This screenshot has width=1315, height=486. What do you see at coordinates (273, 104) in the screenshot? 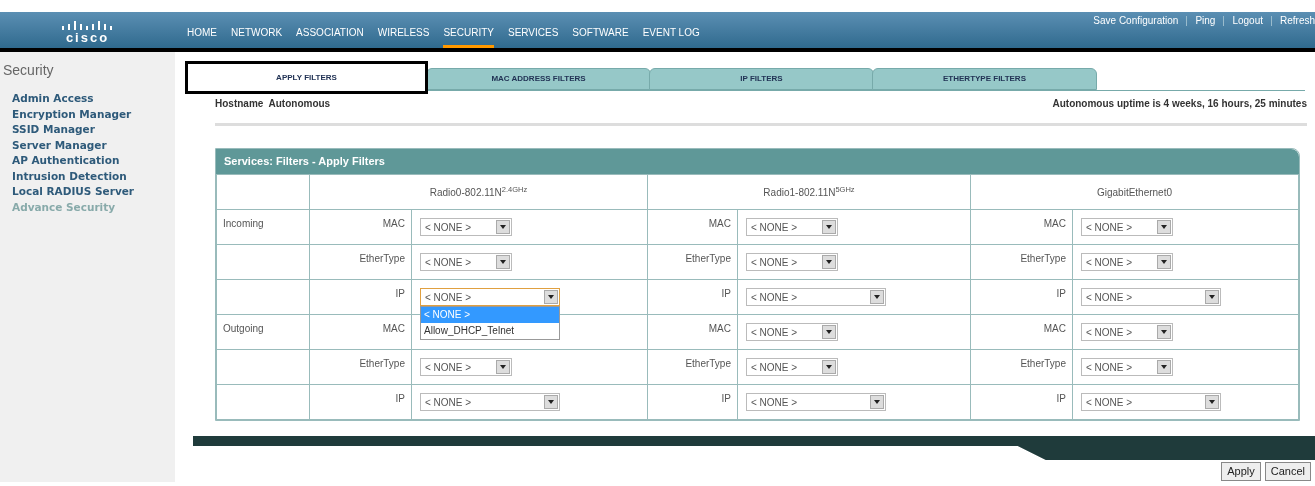
I see `hostname-text: Hostname Autonomous` at bounding box center [273, 104].